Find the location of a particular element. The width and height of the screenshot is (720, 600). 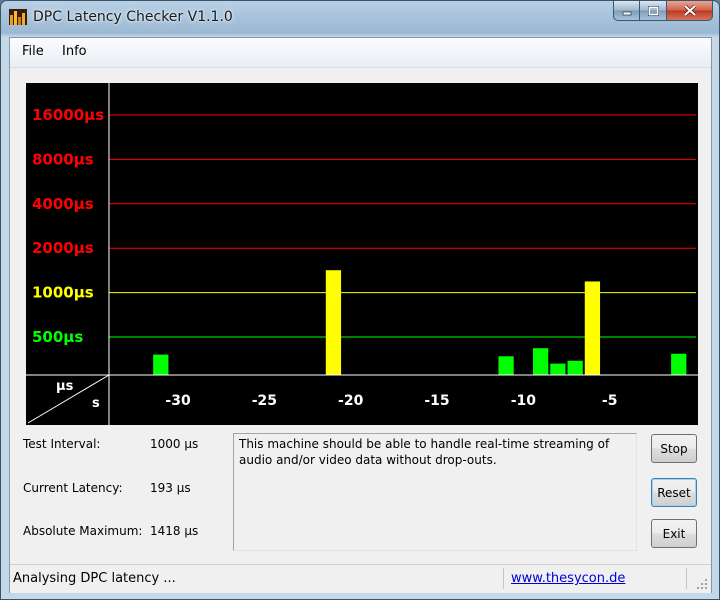

minimize-button is located at coordinates (626, 11).